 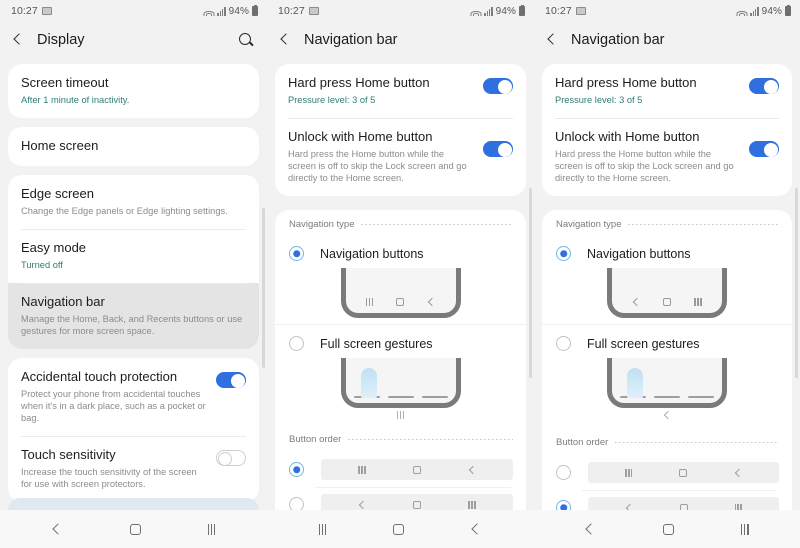 What do you see at coordinates (238, 11) in the screenshot?
I see `battery-percent: 94%` at bounding box center [238, 11].